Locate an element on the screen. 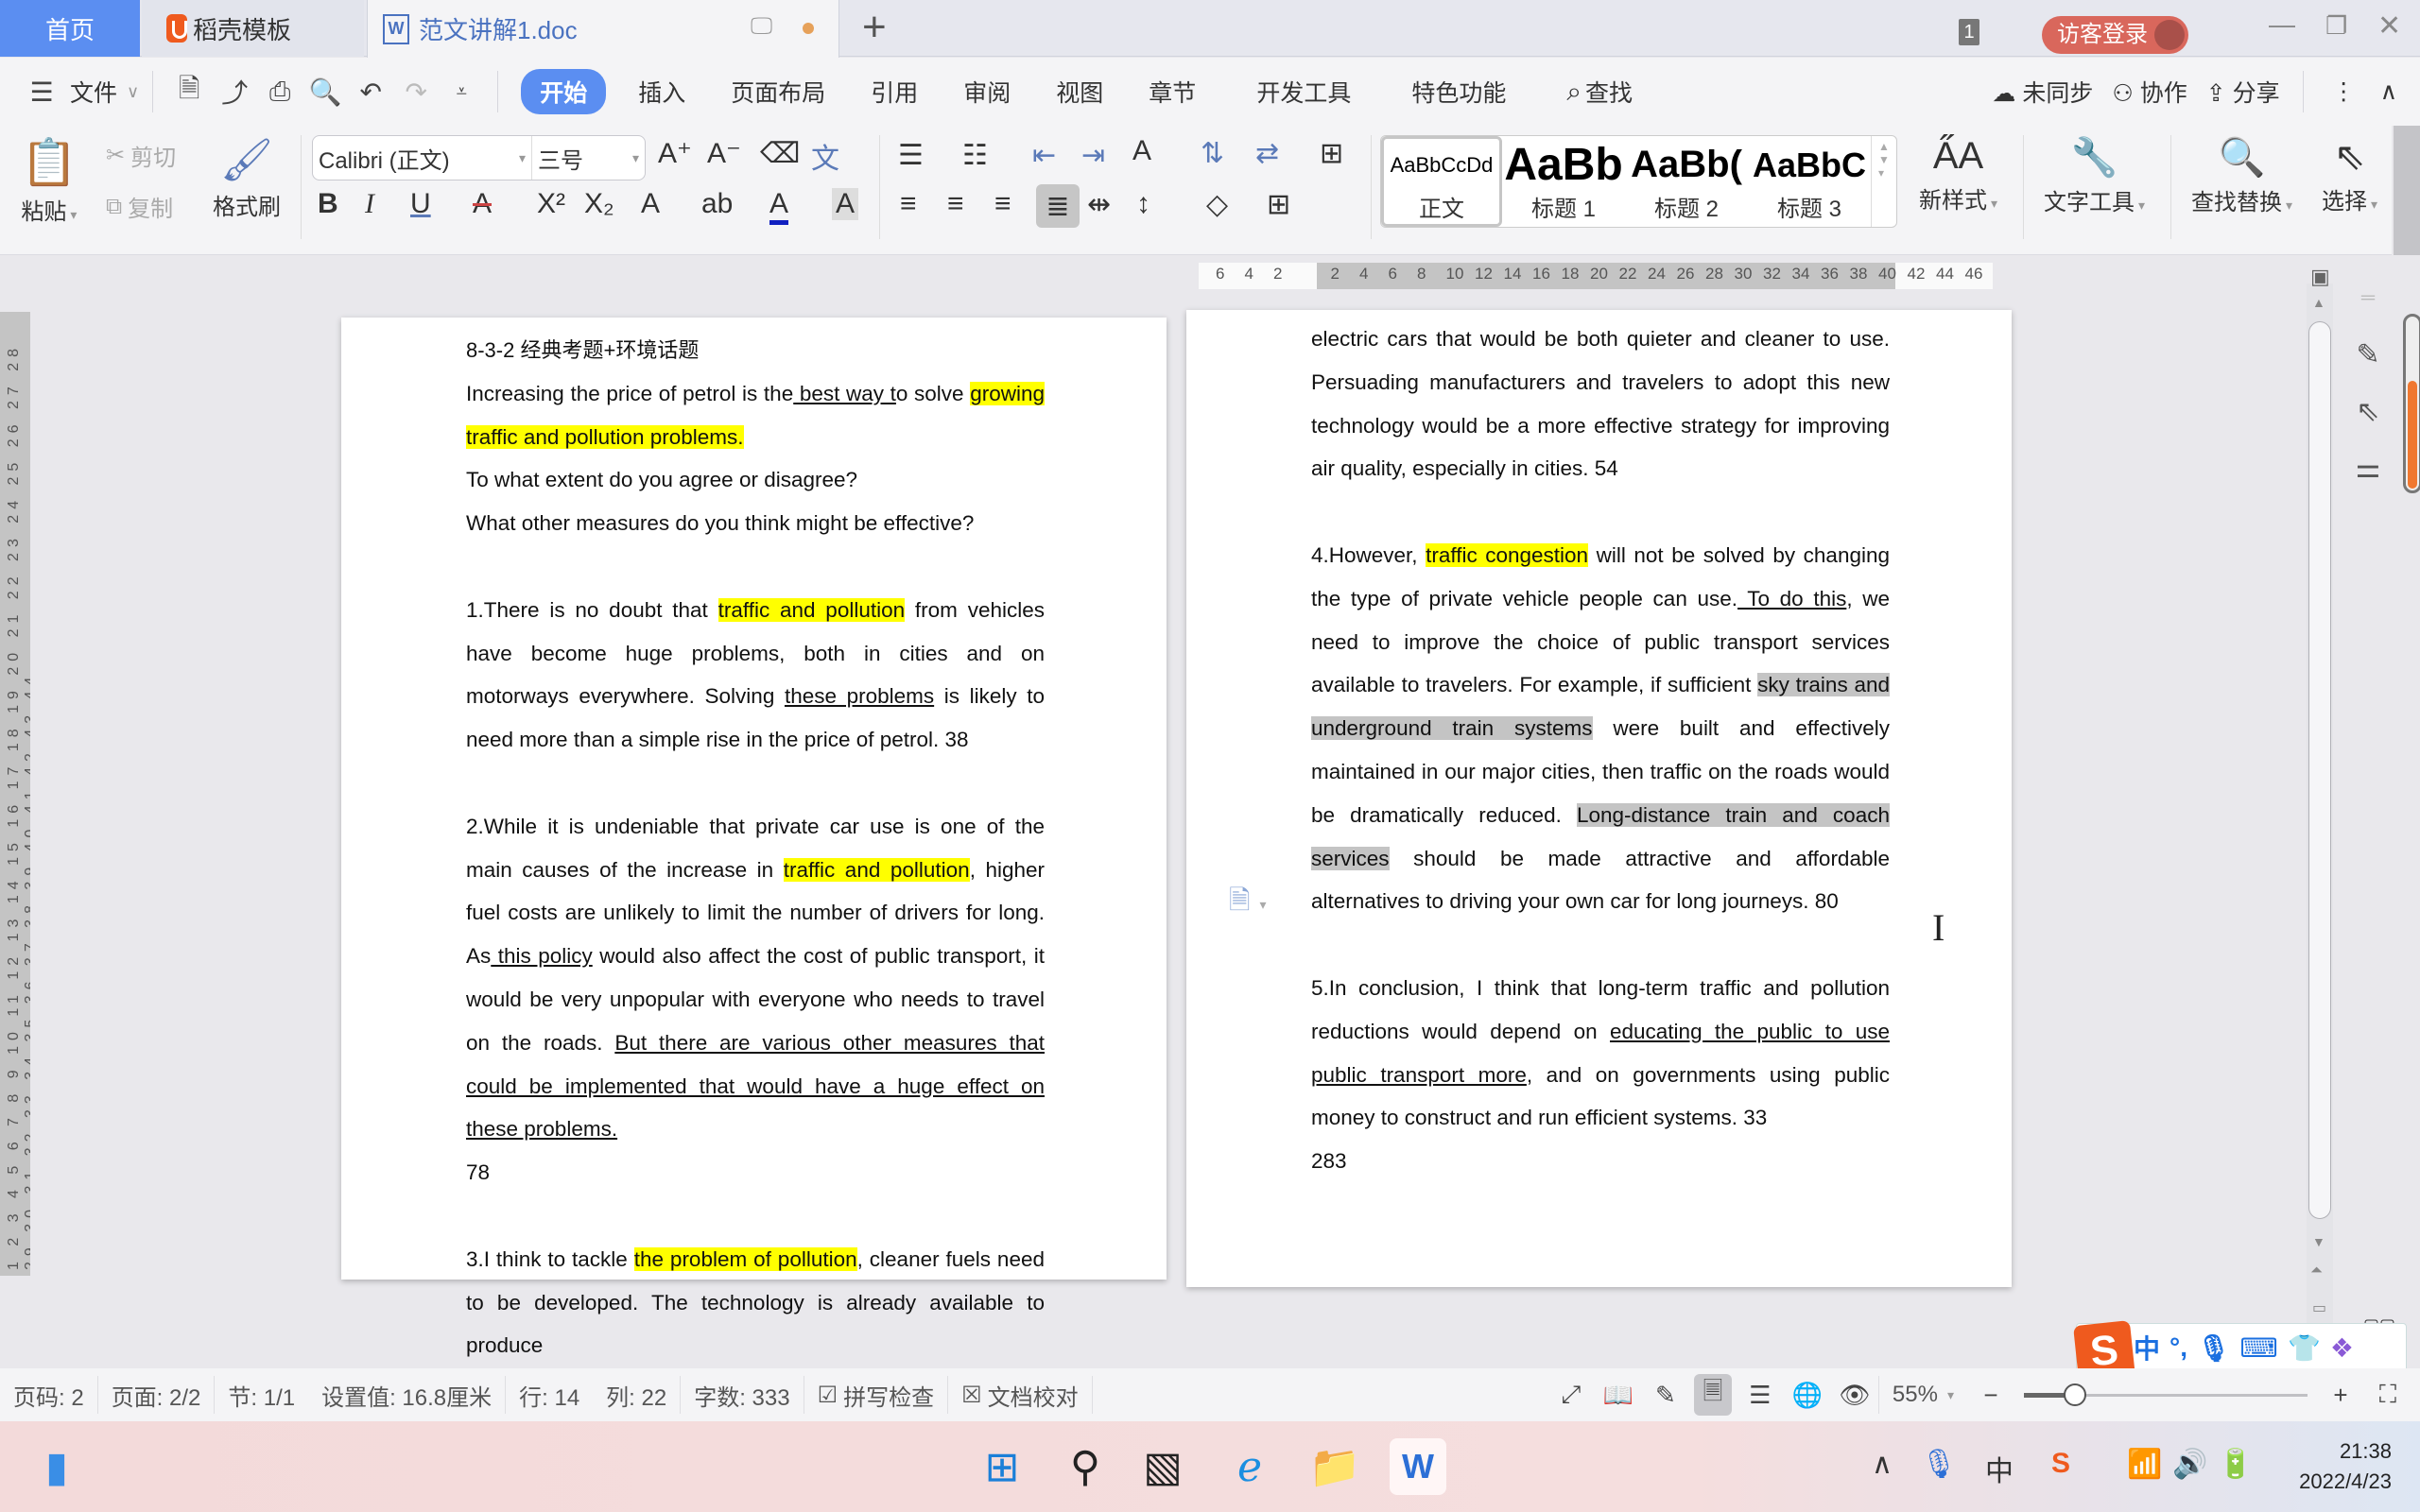 This screenshot has width=2420, height=1512. strikethrough-icon: A is located at coordinates (482, 204).